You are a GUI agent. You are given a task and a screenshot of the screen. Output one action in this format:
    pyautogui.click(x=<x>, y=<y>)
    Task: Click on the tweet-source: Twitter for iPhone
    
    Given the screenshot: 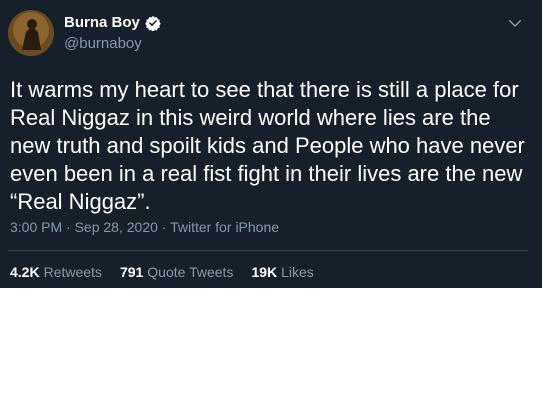 What is the action you would take?
    pyautogui.click(x=224, y=227)
    